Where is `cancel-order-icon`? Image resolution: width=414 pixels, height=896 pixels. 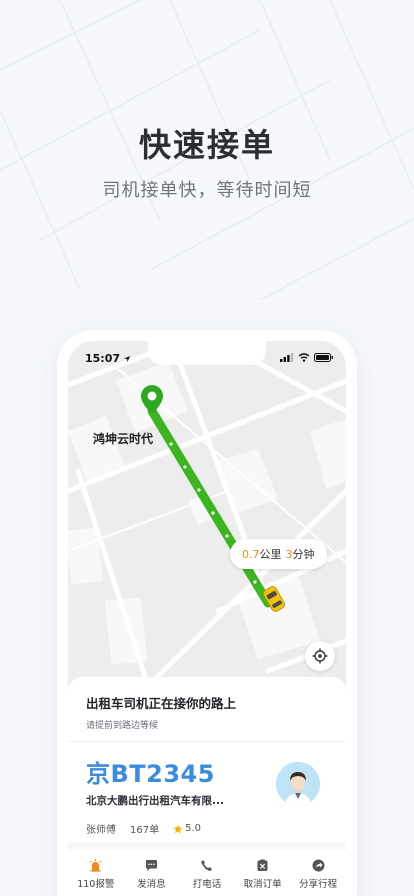 cancel-order-icon is located at coordinates (263, 865).